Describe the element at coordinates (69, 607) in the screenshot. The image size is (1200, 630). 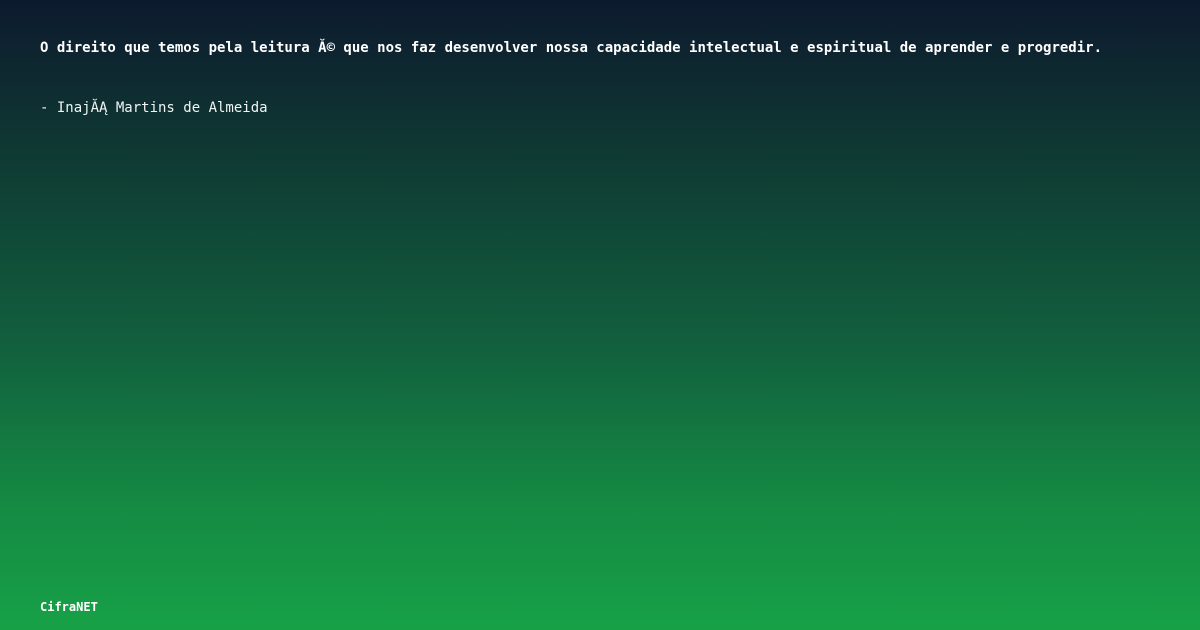
I see `brand-logo-text: CifraNET` at that location.